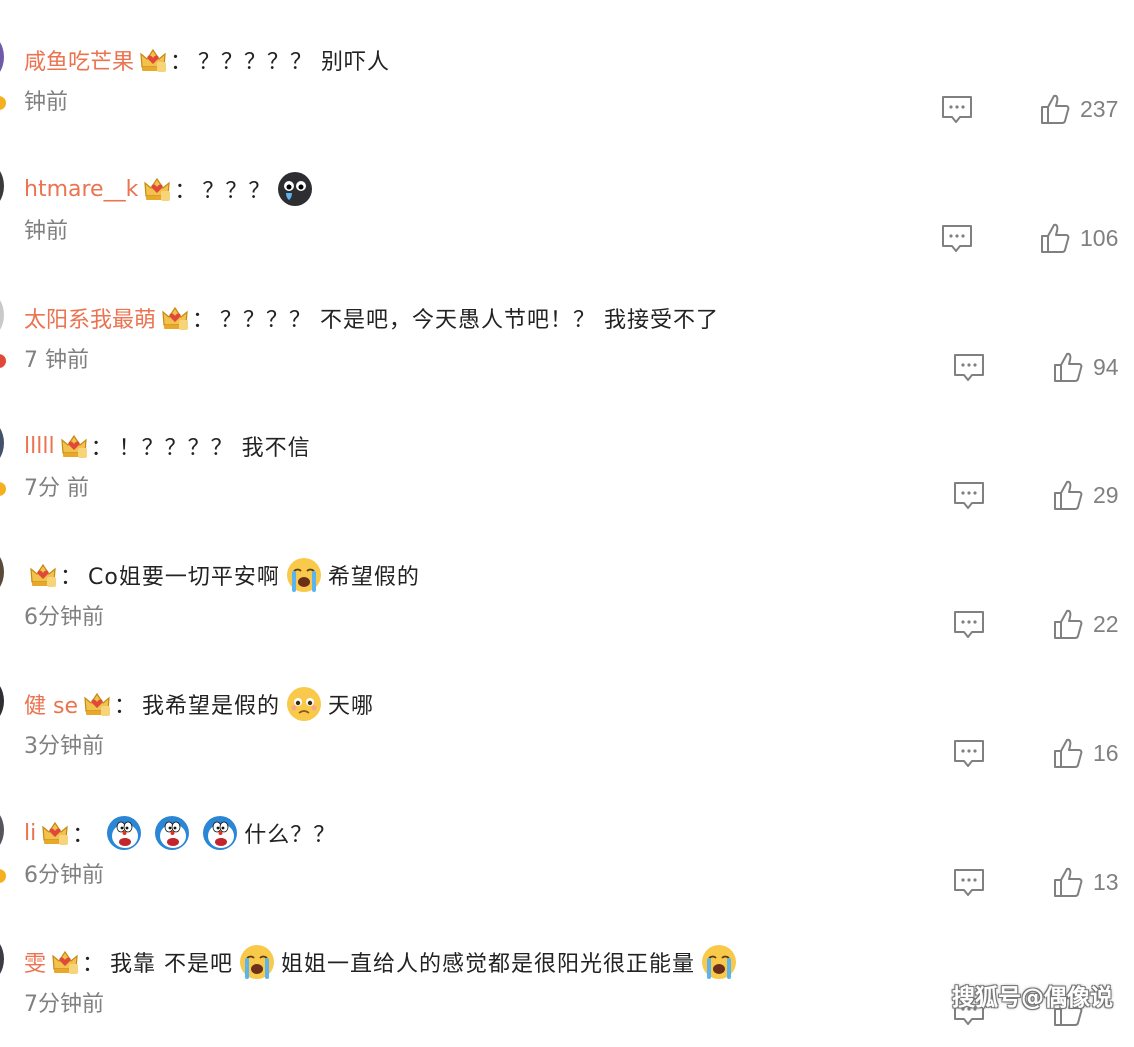  What do you see at coordinates (1032, 998) in the screenshot?
I see `watermark: 搜狐号@偶像说` at bounding box center [1032, 998].